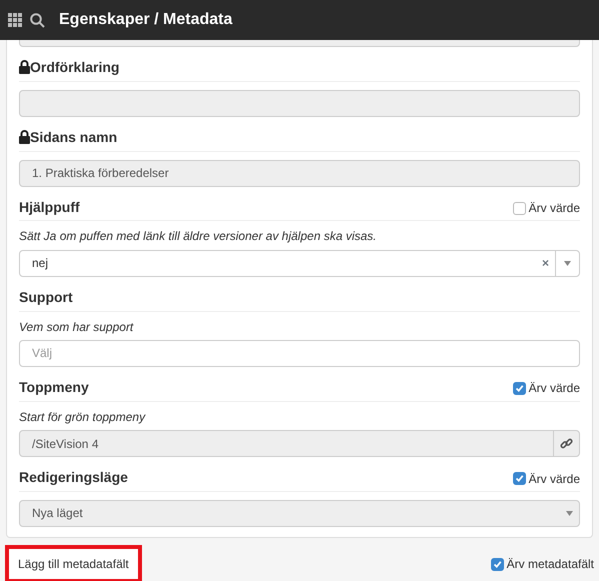  What do you see at coordinates (73, 563) in the screenshot?
I see `add-field-button: Lägg till metadatafält` at bounding box center [73, 563].